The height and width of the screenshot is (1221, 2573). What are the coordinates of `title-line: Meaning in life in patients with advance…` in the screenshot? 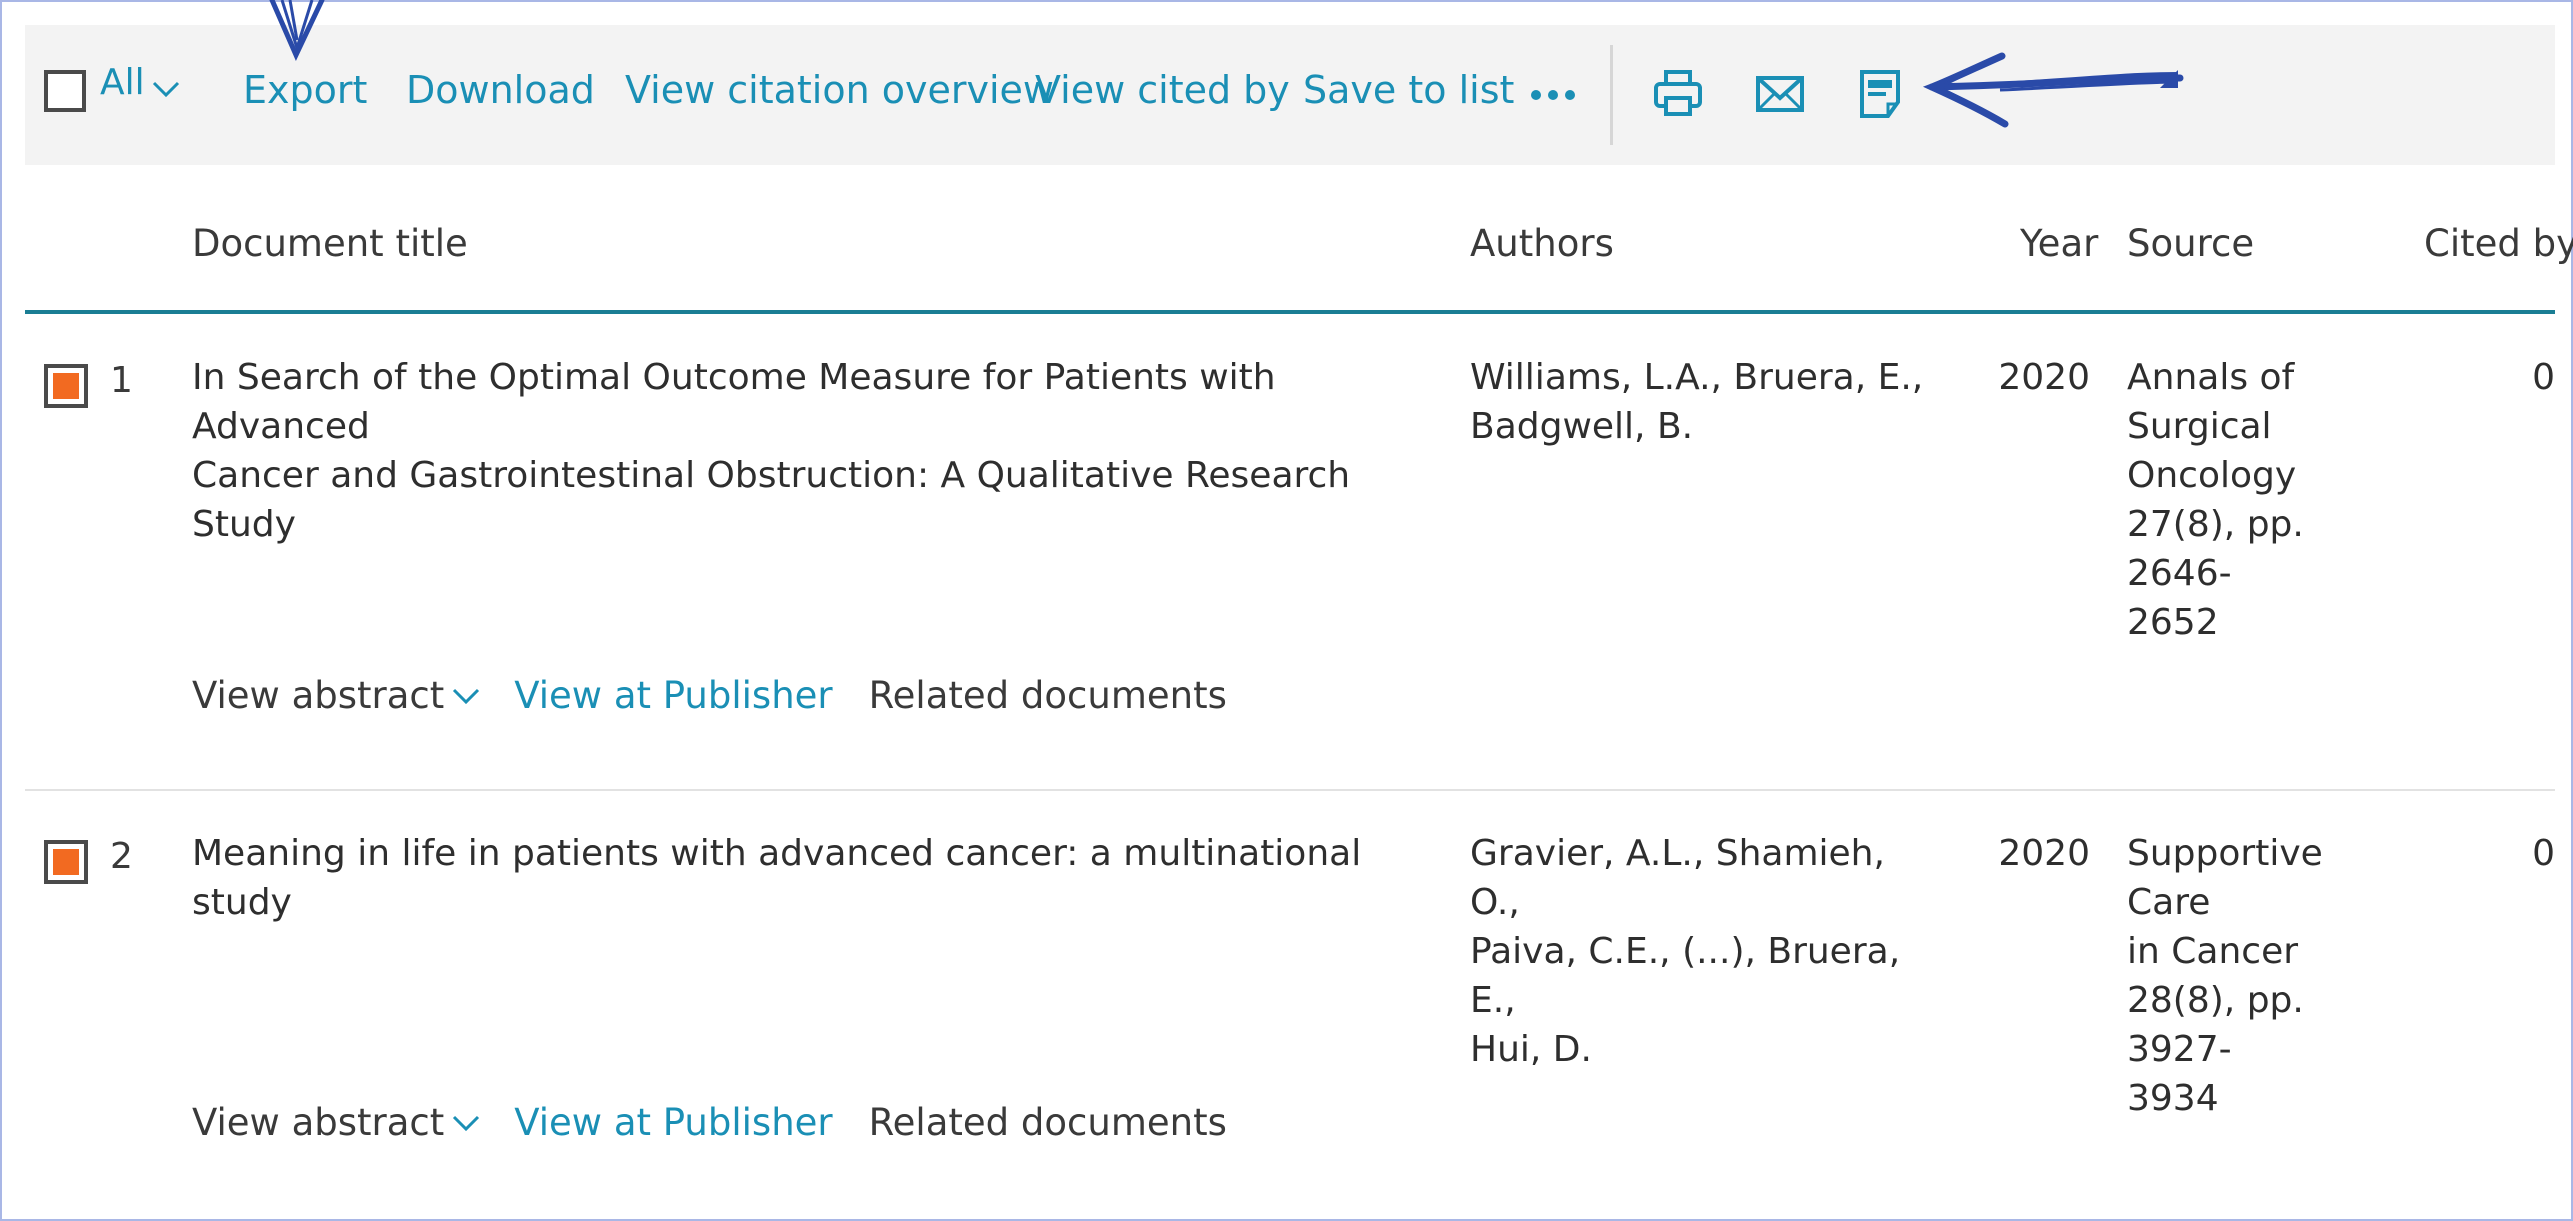 It's located at (777, 878).